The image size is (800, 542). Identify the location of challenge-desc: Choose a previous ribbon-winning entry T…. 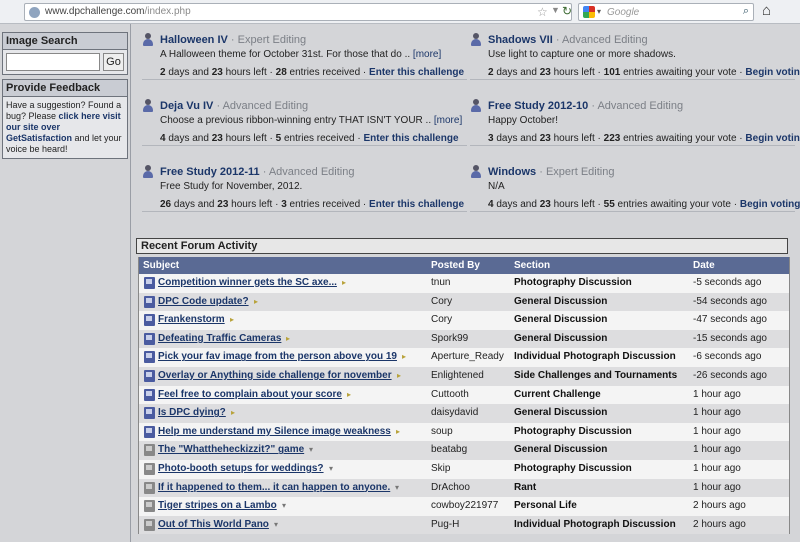
(296, 120).